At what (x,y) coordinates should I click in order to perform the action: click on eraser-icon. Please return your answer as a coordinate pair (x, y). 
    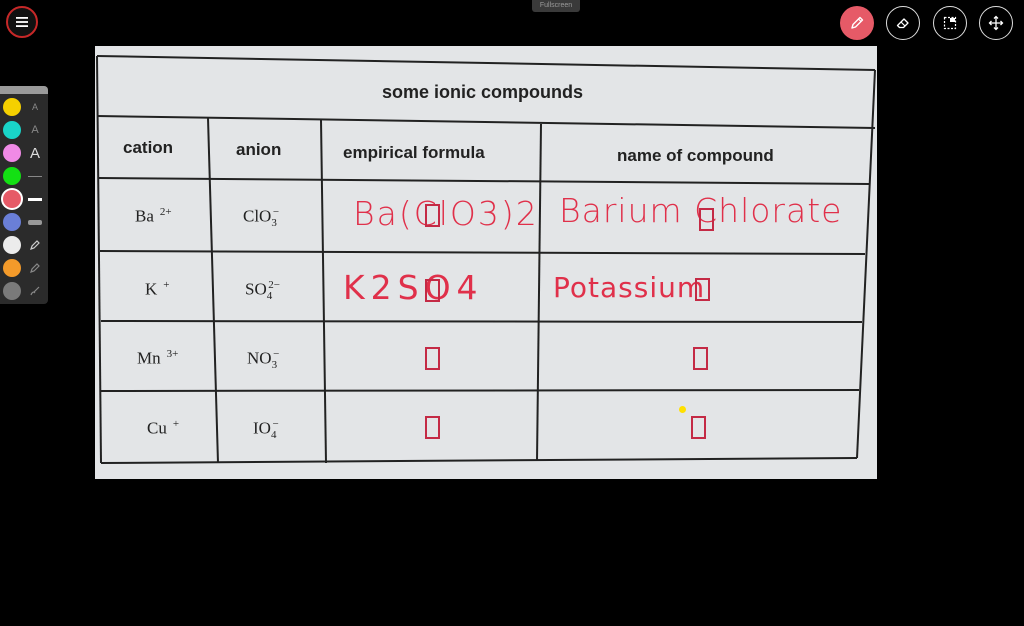
    Looking at the image, I should click on (902, 23).